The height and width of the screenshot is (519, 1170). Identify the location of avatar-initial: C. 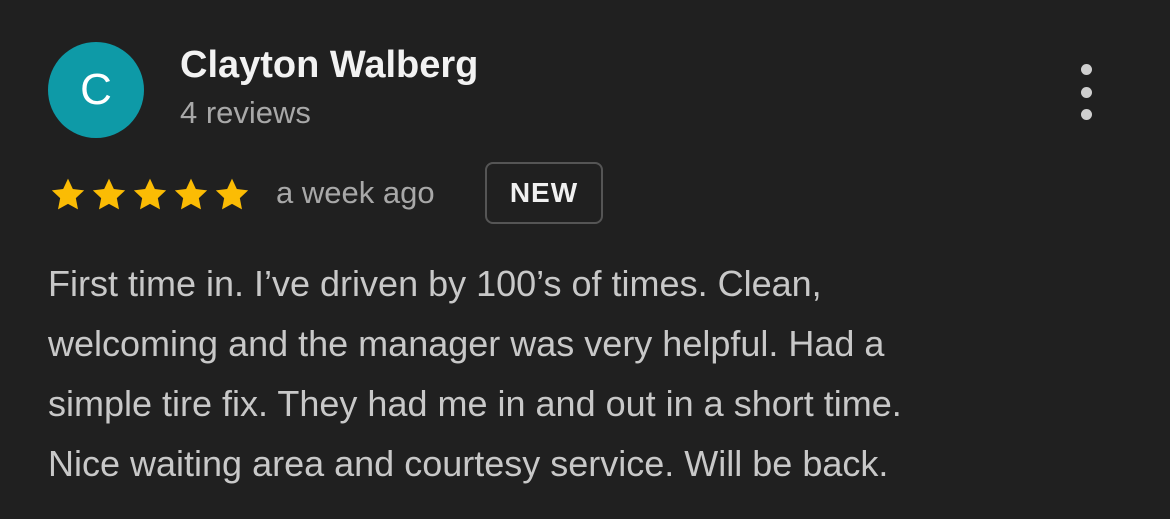
(96, 89).